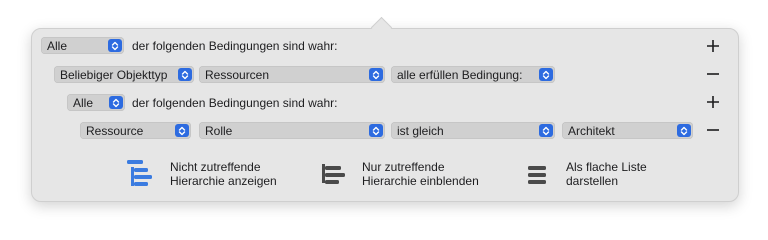 Image resolution: width=768 pixels, height=240 pixels. I want to click on resources-select: Ressourcen, so click(292, 74).